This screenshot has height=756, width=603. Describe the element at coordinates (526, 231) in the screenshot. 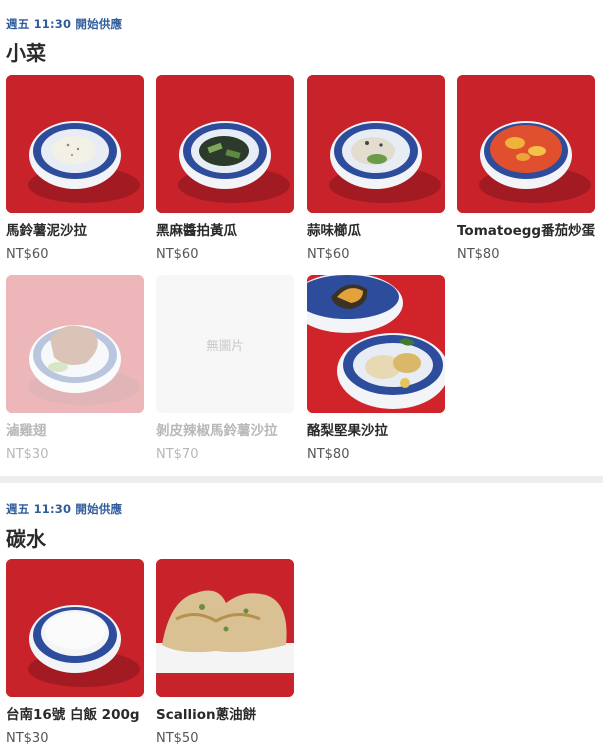

I see `item-name: Tomatoegg番茄炒蛋` at that location.